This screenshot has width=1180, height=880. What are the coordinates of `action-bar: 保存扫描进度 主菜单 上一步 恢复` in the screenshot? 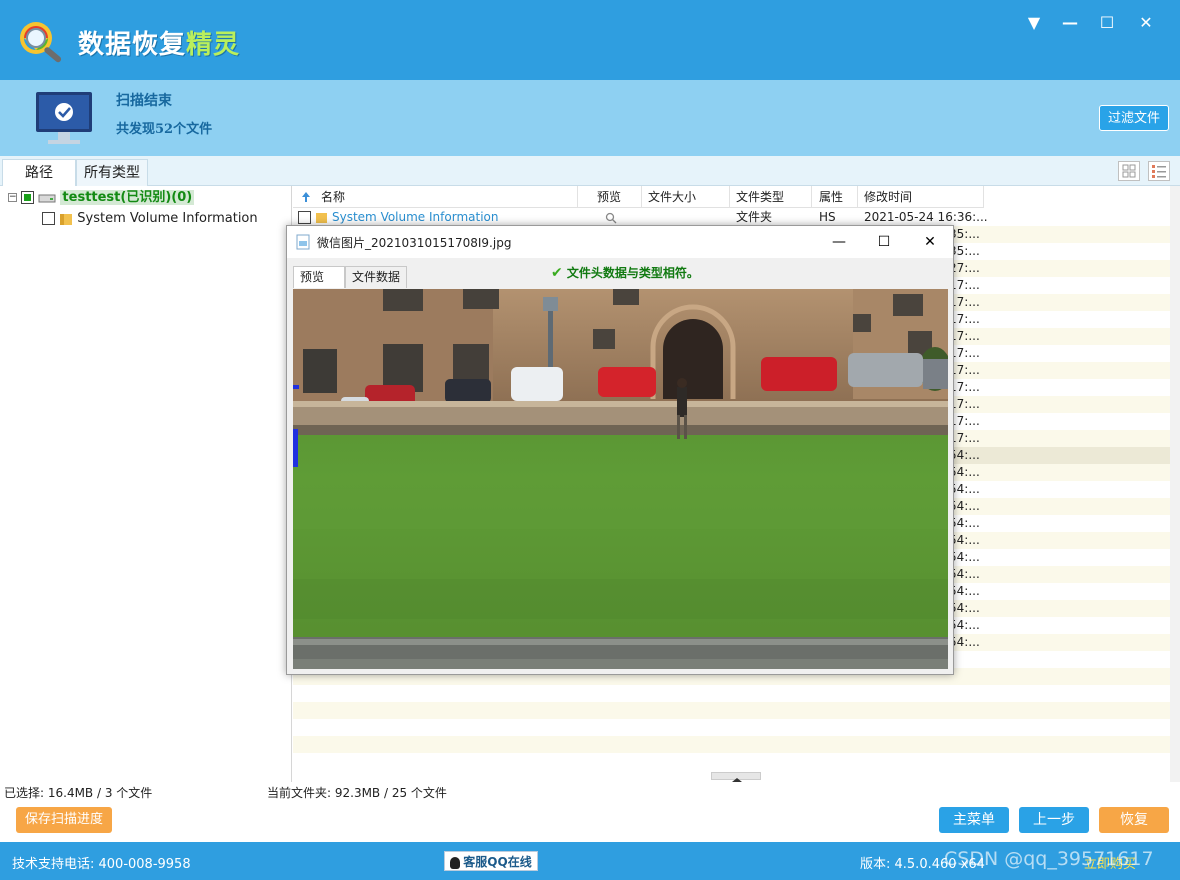 It's located at (590, 822).